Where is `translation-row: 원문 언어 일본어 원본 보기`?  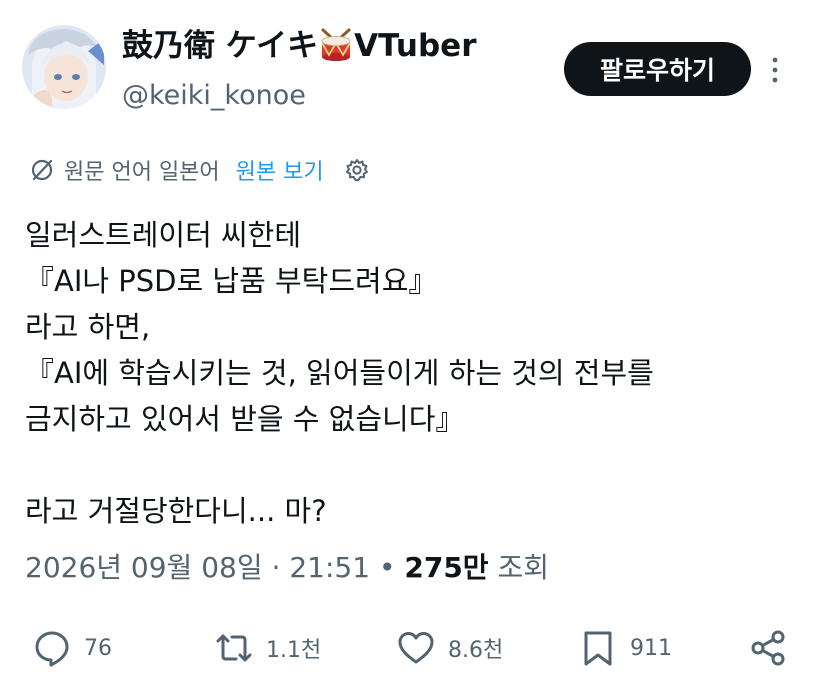 translation-row: 원문 언어 일본어 원본 보기 is located at coordinates (199, 170).